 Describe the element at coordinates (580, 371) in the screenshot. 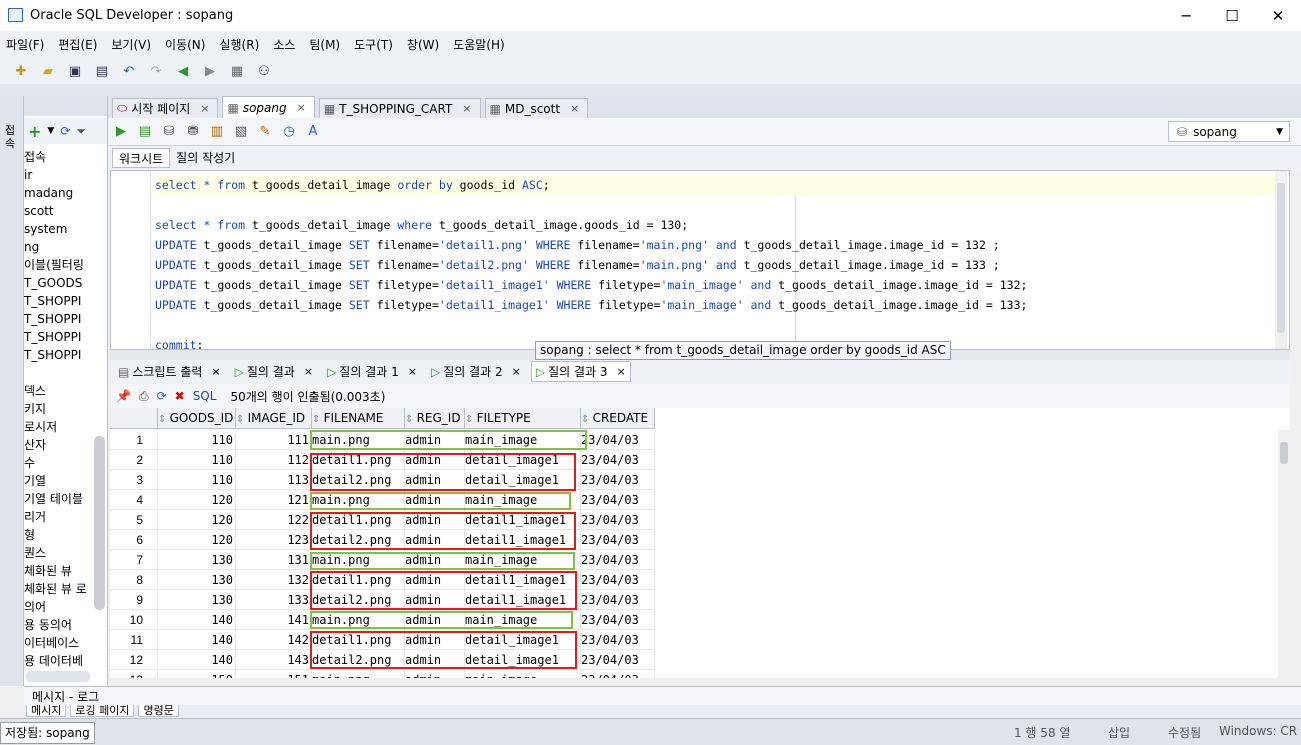

I see `result-tab: ▷ 질의 결과 3 ×` at that location.